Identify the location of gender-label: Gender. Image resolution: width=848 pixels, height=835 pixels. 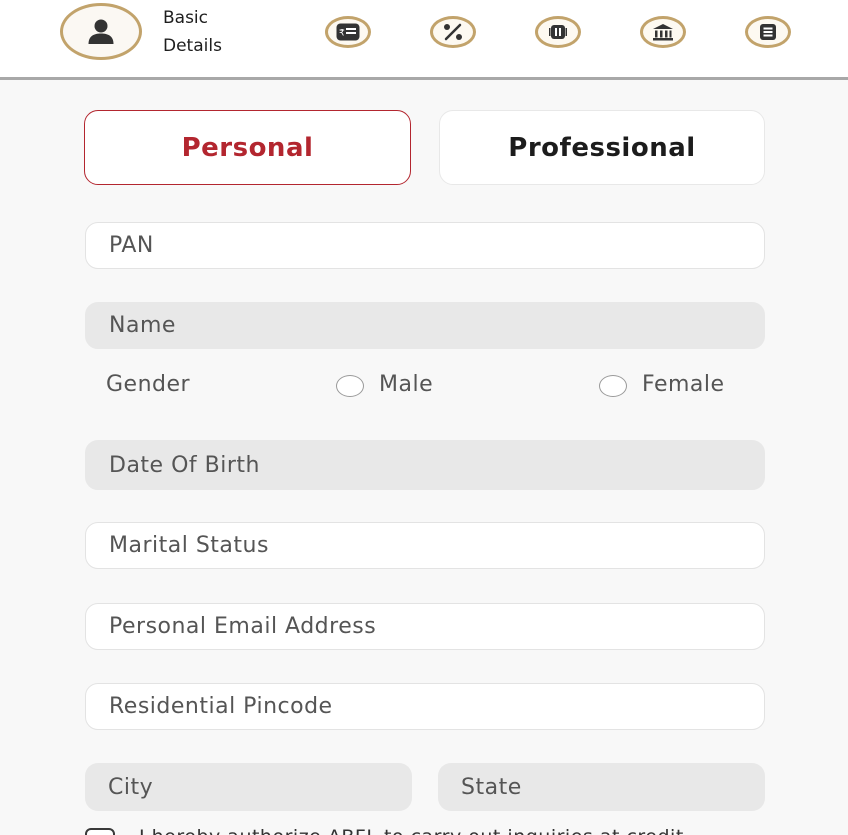
(148, 384).